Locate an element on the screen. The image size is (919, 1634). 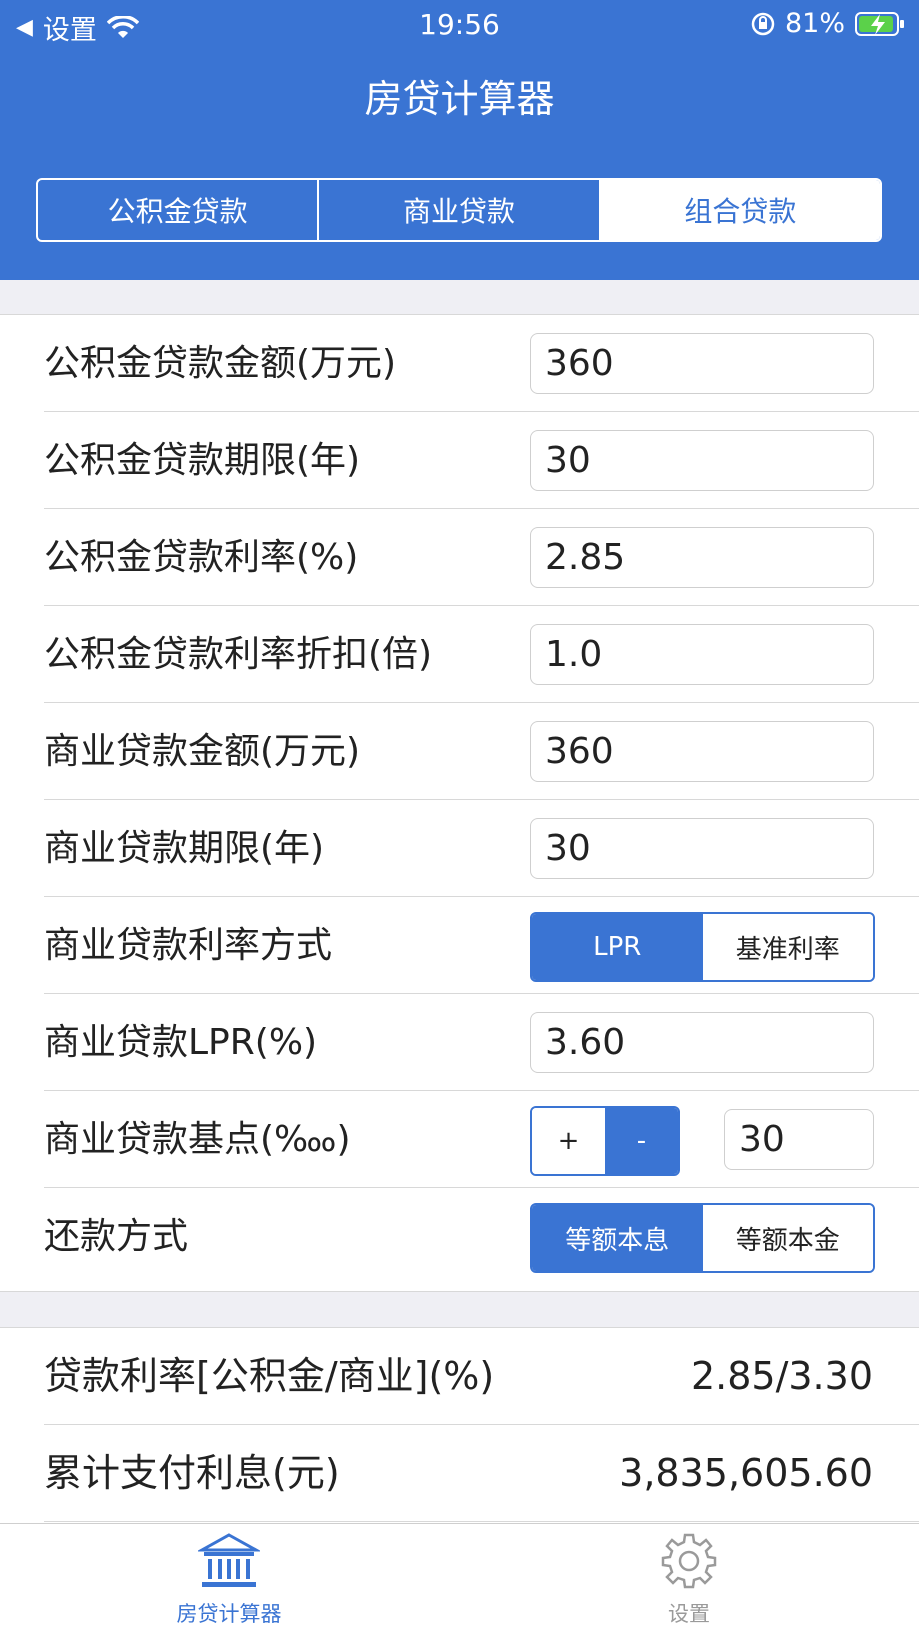
biz-term-input: 30 is located at coordinates (702, 848).